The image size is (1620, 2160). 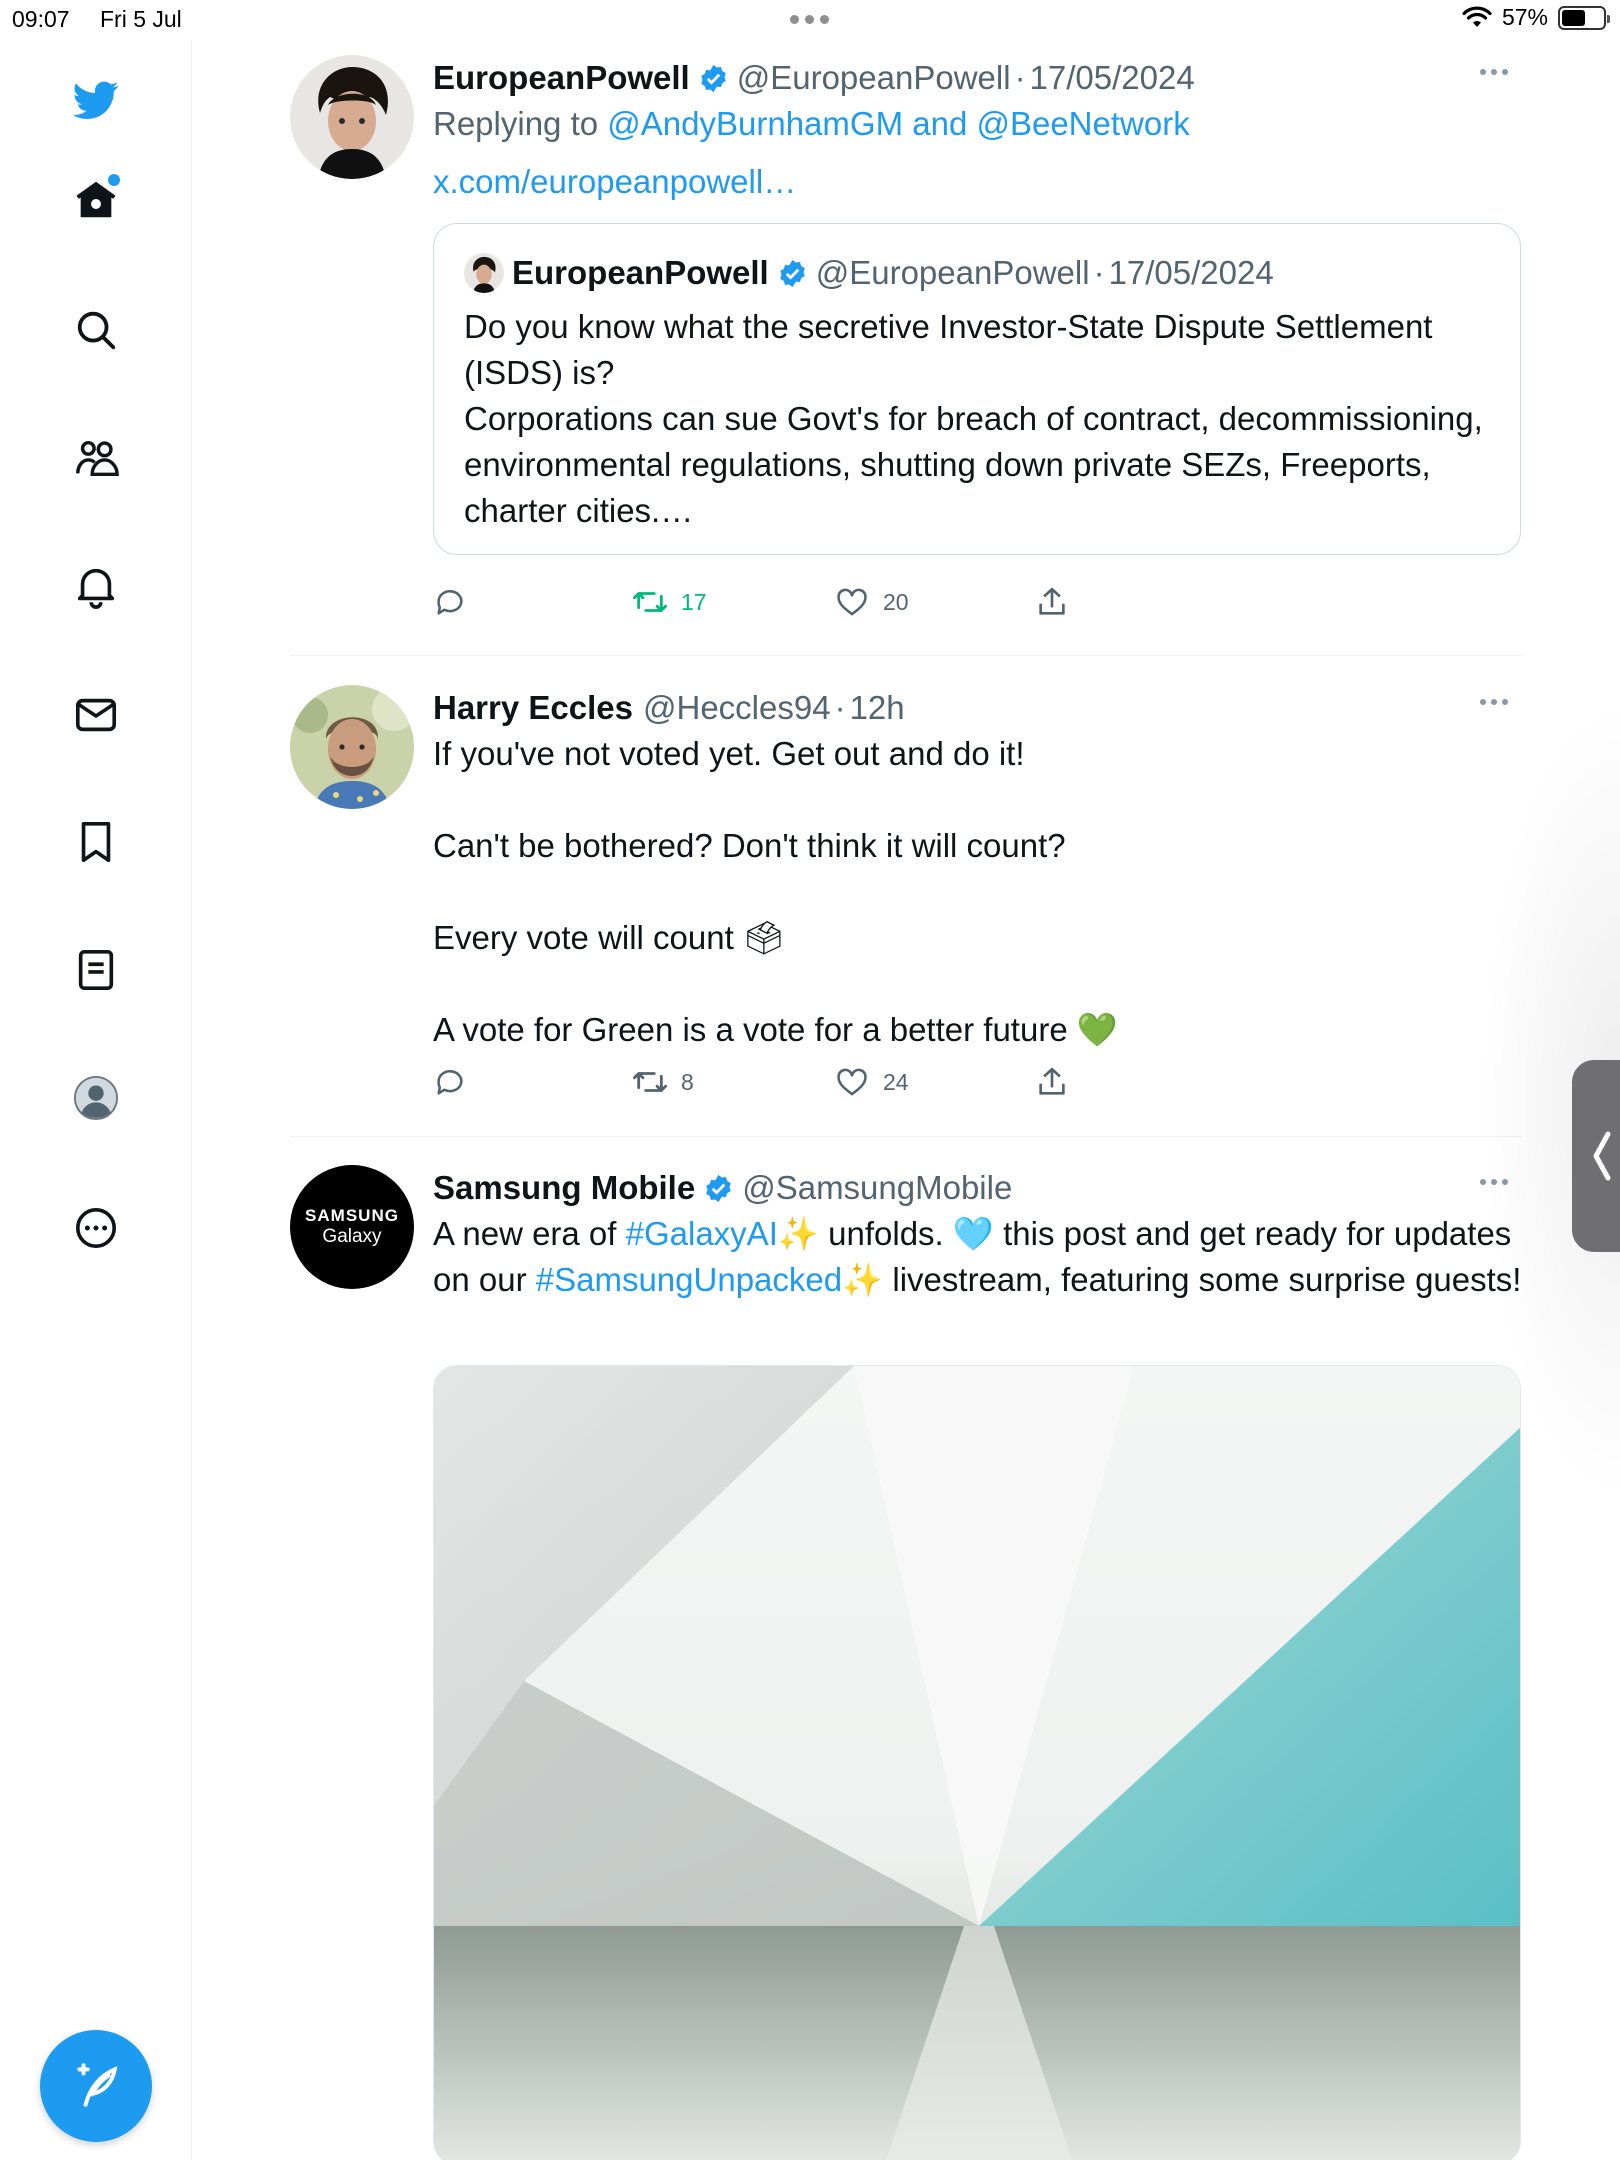 I want to click on status-right: 57%, so click(x=1536, y=17).